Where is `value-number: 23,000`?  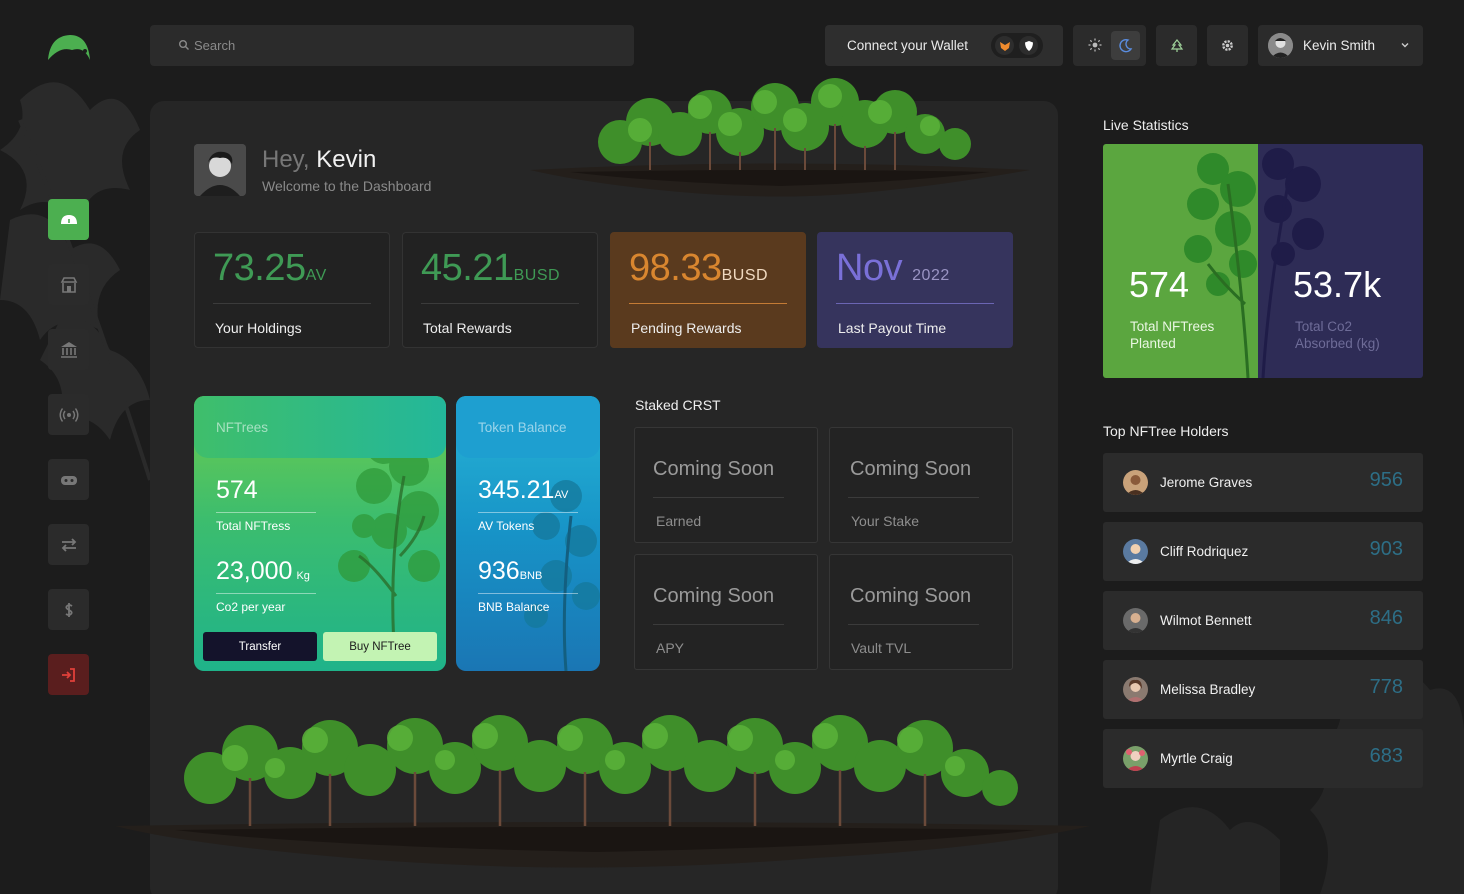
value-number: 23,000 is located at coordinates (254, 571).